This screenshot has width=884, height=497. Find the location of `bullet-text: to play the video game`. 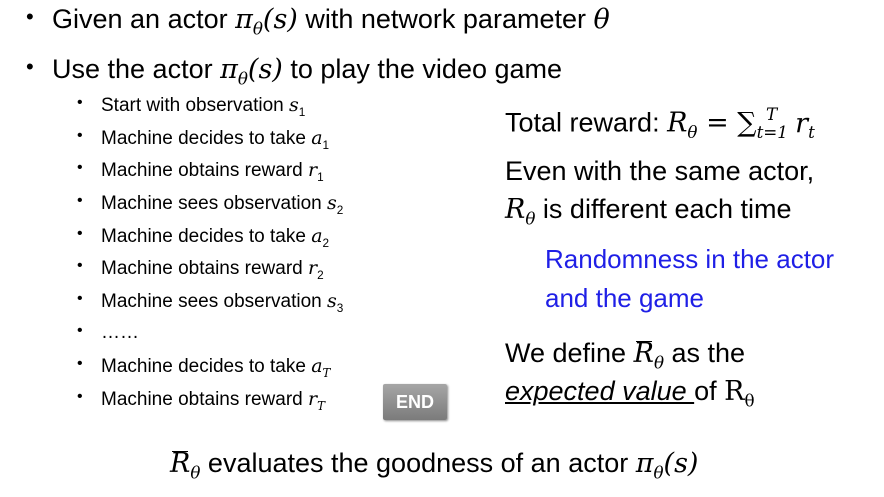

bullet-text: to play the video game is located at coordinates (422, 69).